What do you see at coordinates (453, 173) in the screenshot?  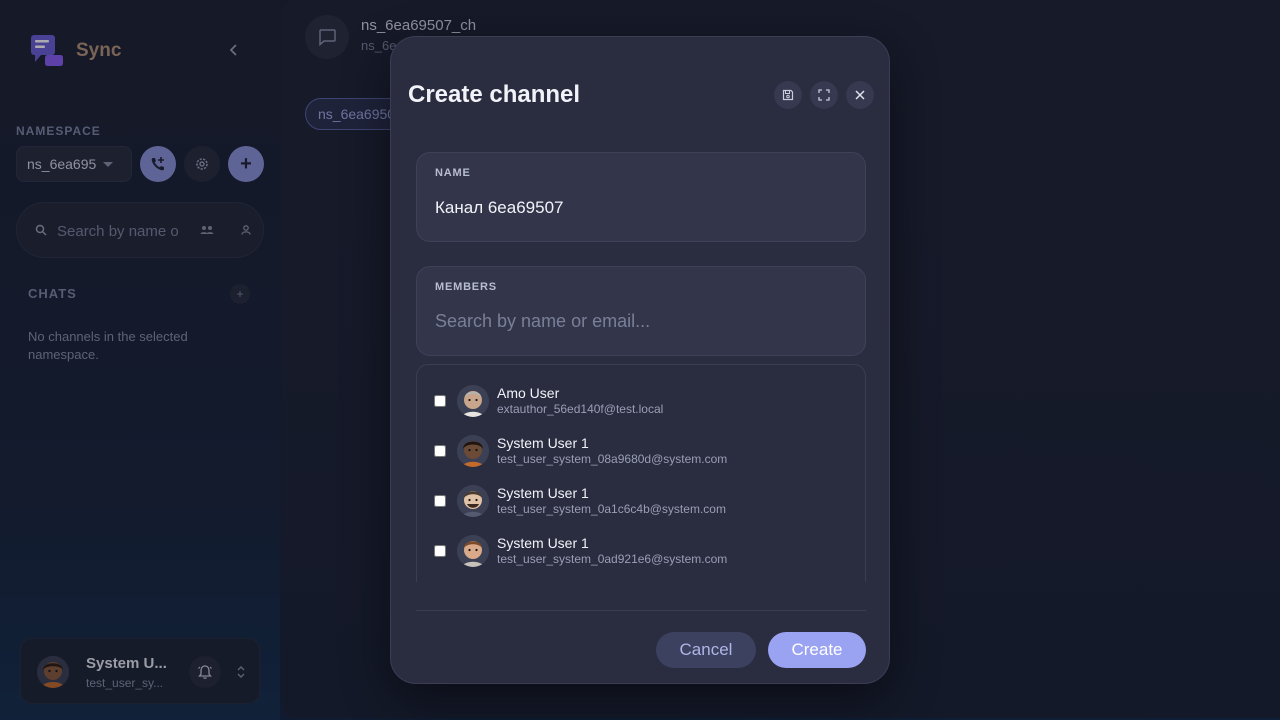 I see `name-label: NAME` at bounding box center [453, 173].